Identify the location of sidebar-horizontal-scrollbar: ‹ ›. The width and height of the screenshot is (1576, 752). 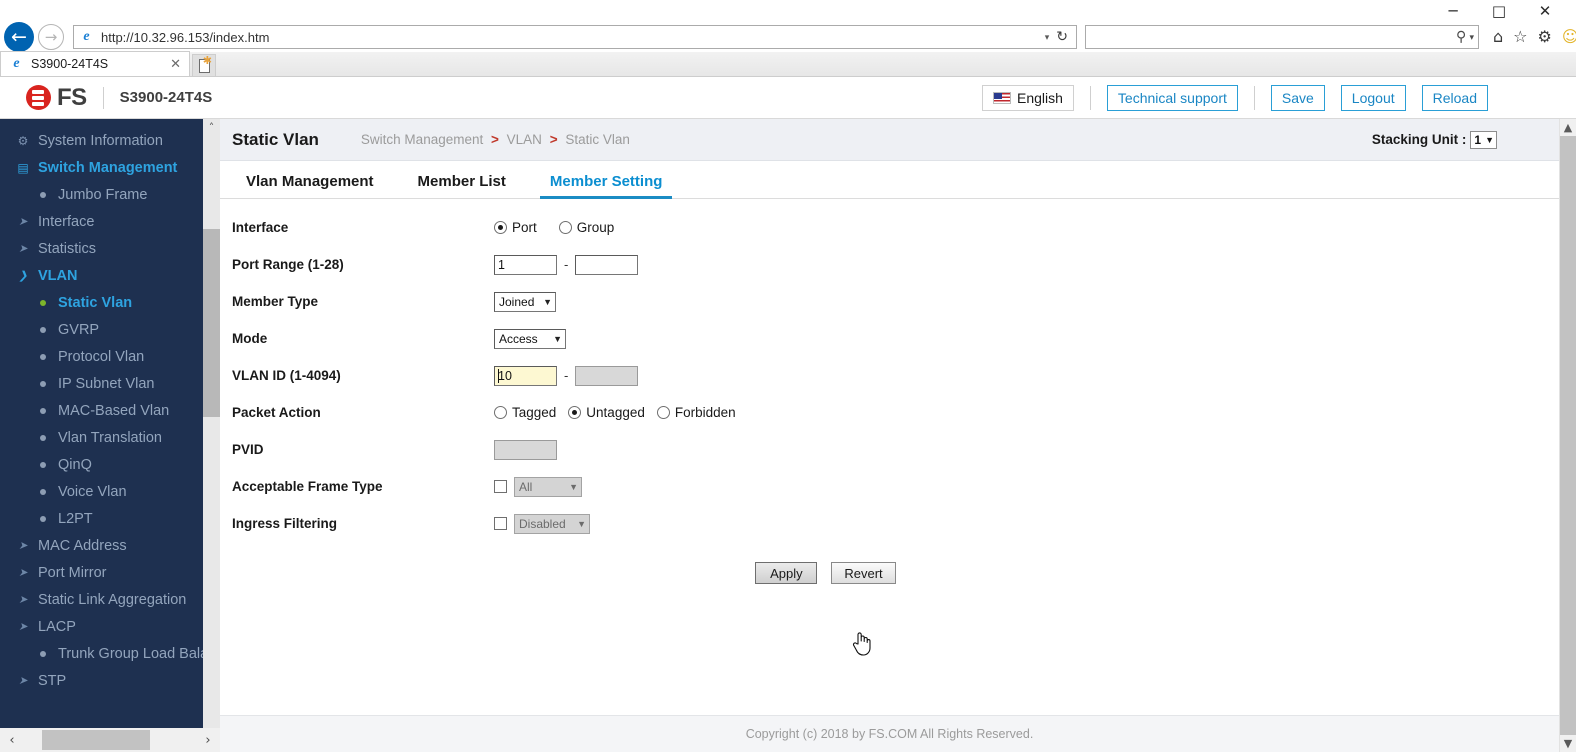
(110, 740).